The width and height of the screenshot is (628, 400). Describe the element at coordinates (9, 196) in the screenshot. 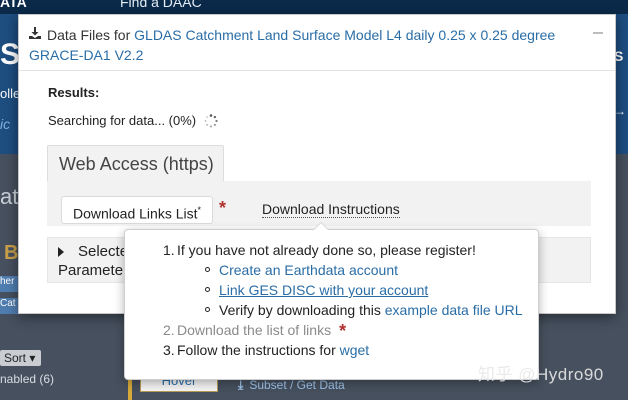

I see `heading-fragment: at` at that location.